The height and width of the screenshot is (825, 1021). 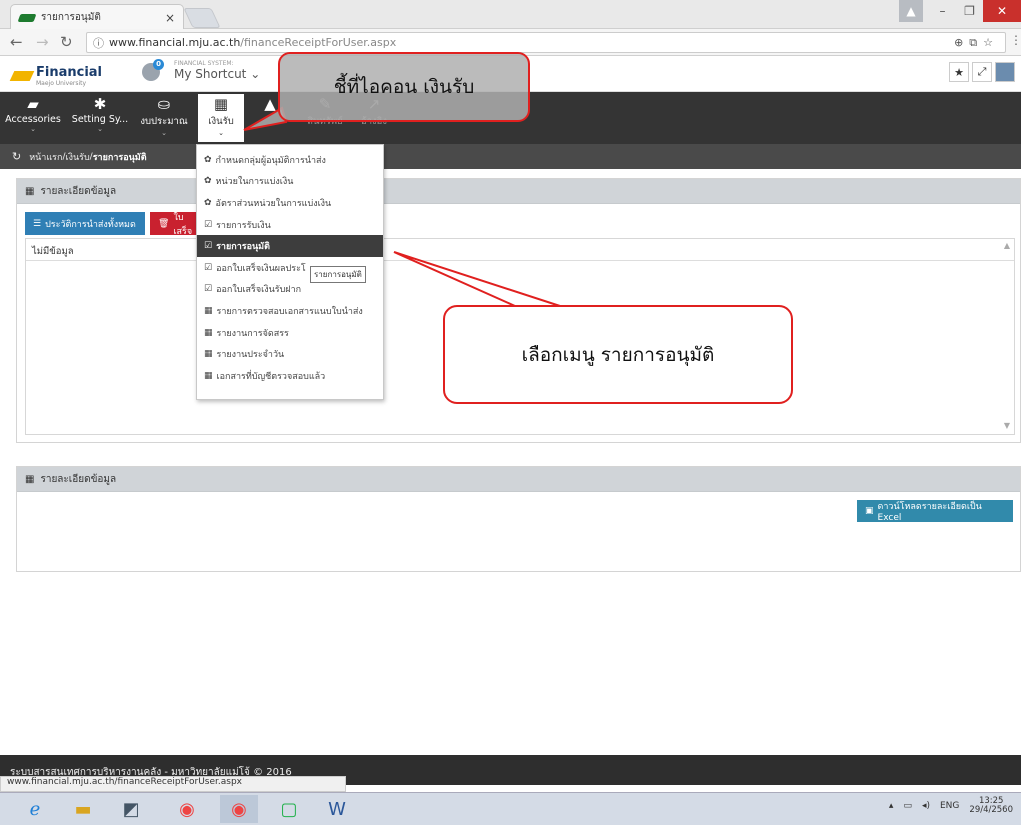 I want to click on callout-point-receipts: ชี้ที่ไอคอน เงินรับ, so click(x=404, y=87).